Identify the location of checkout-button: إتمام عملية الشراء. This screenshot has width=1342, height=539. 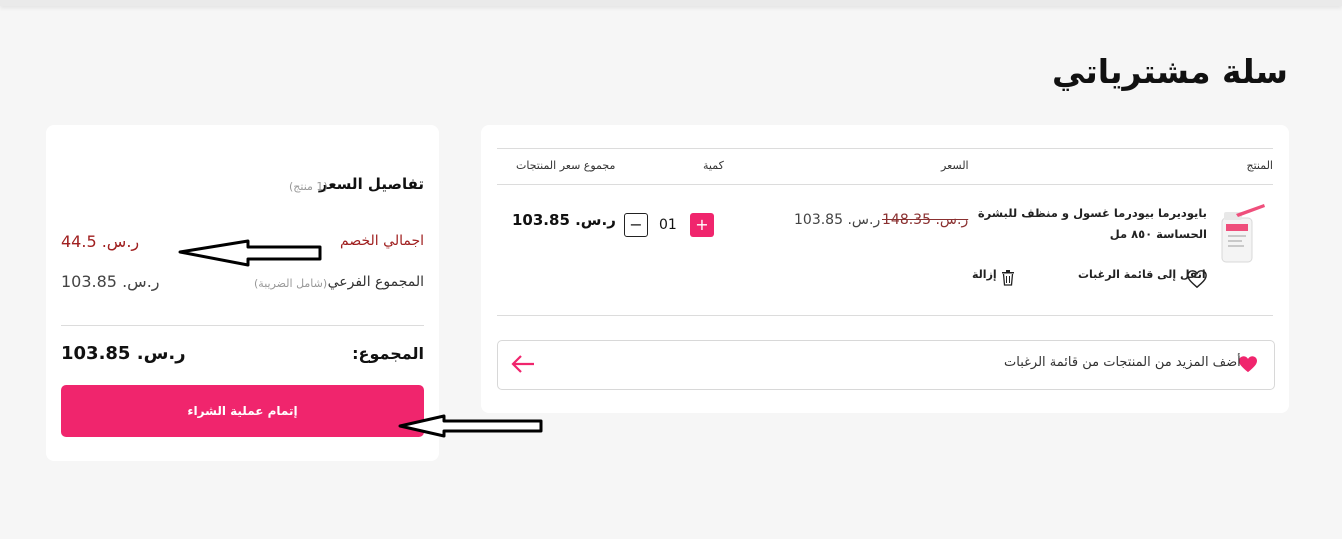
(242, 411).